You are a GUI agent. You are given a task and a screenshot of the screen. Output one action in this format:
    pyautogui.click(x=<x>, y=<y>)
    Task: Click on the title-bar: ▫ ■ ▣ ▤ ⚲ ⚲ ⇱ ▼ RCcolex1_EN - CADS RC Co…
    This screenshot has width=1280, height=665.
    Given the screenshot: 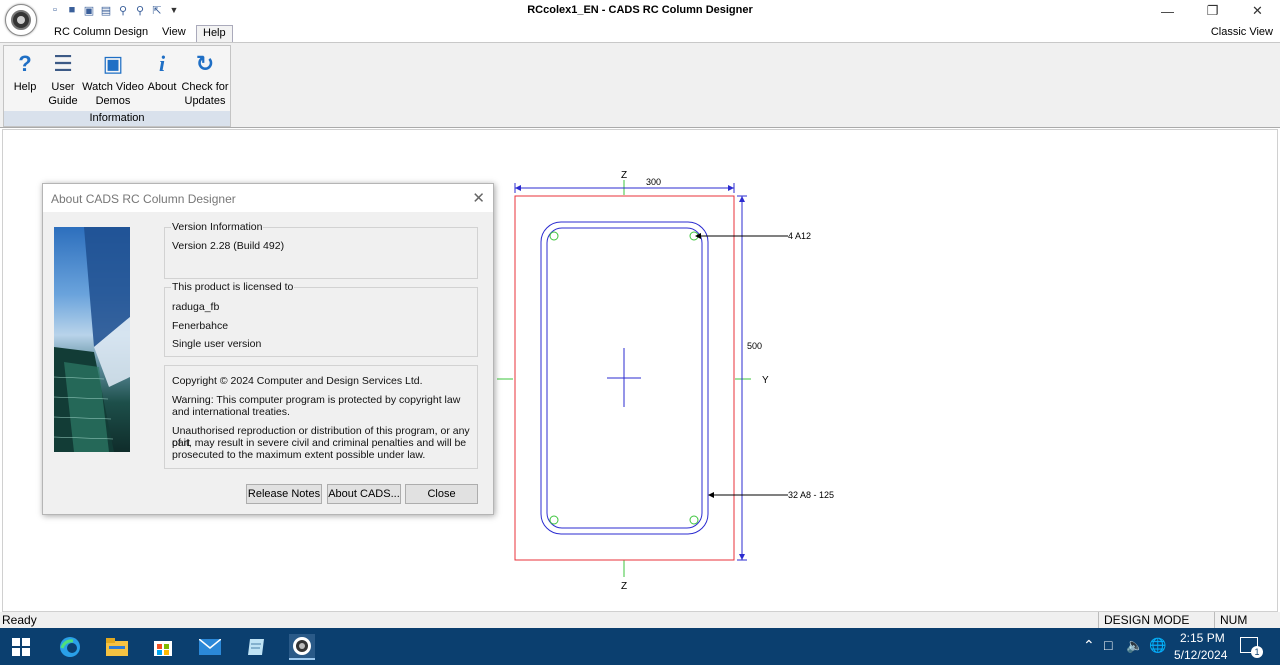 What is the action you would take?
    pyautogui.click(x=640, y=18)
    